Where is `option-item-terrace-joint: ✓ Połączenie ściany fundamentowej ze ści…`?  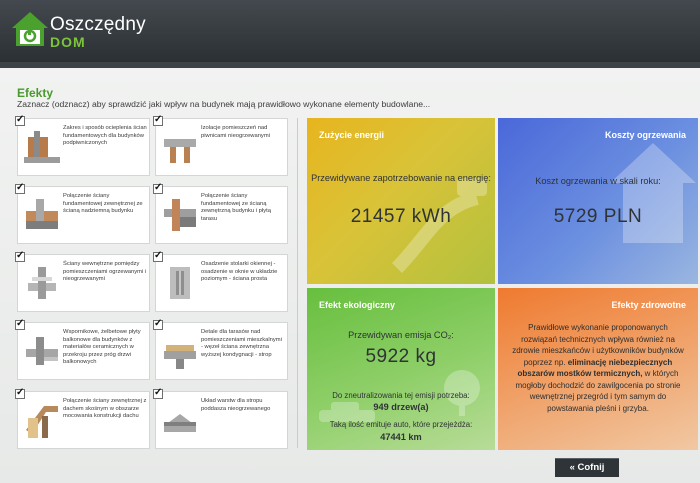 option-item-terrace-joint: ✓ Połączenie ściany fundamentowej ze ści… is located at coordinates (220, 213).